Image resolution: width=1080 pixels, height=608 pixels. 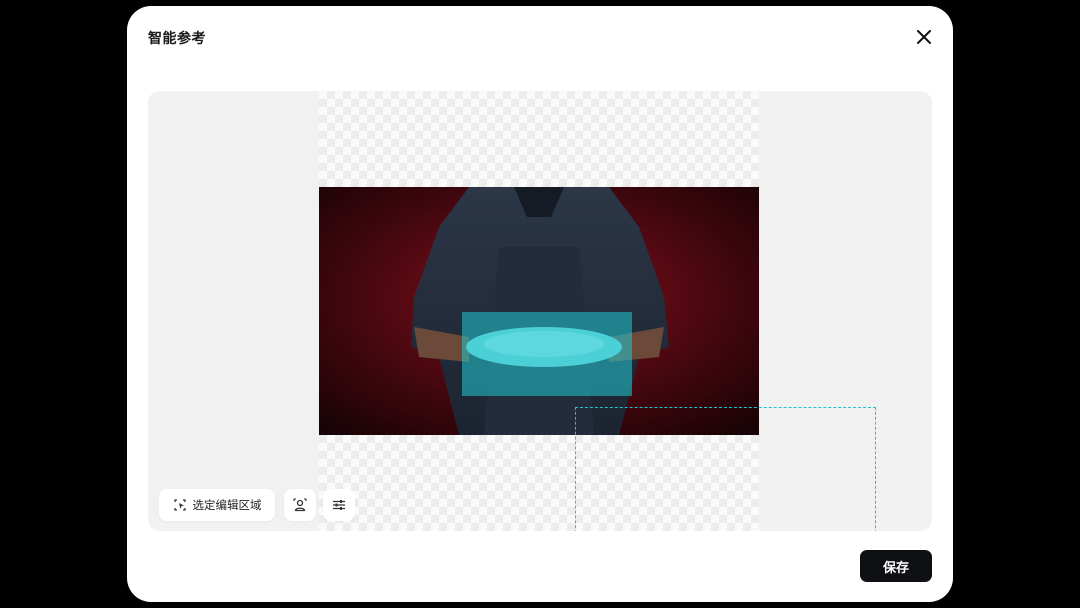 I want to click on person-icon, so click(x=300, y=505).